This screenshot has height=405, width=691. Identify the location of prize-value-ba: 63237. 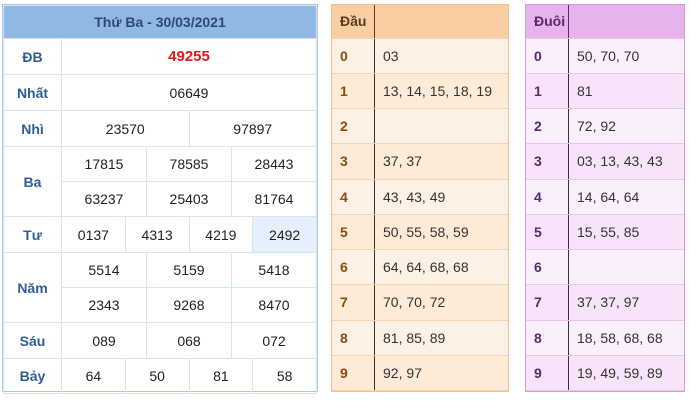
(104, 199).